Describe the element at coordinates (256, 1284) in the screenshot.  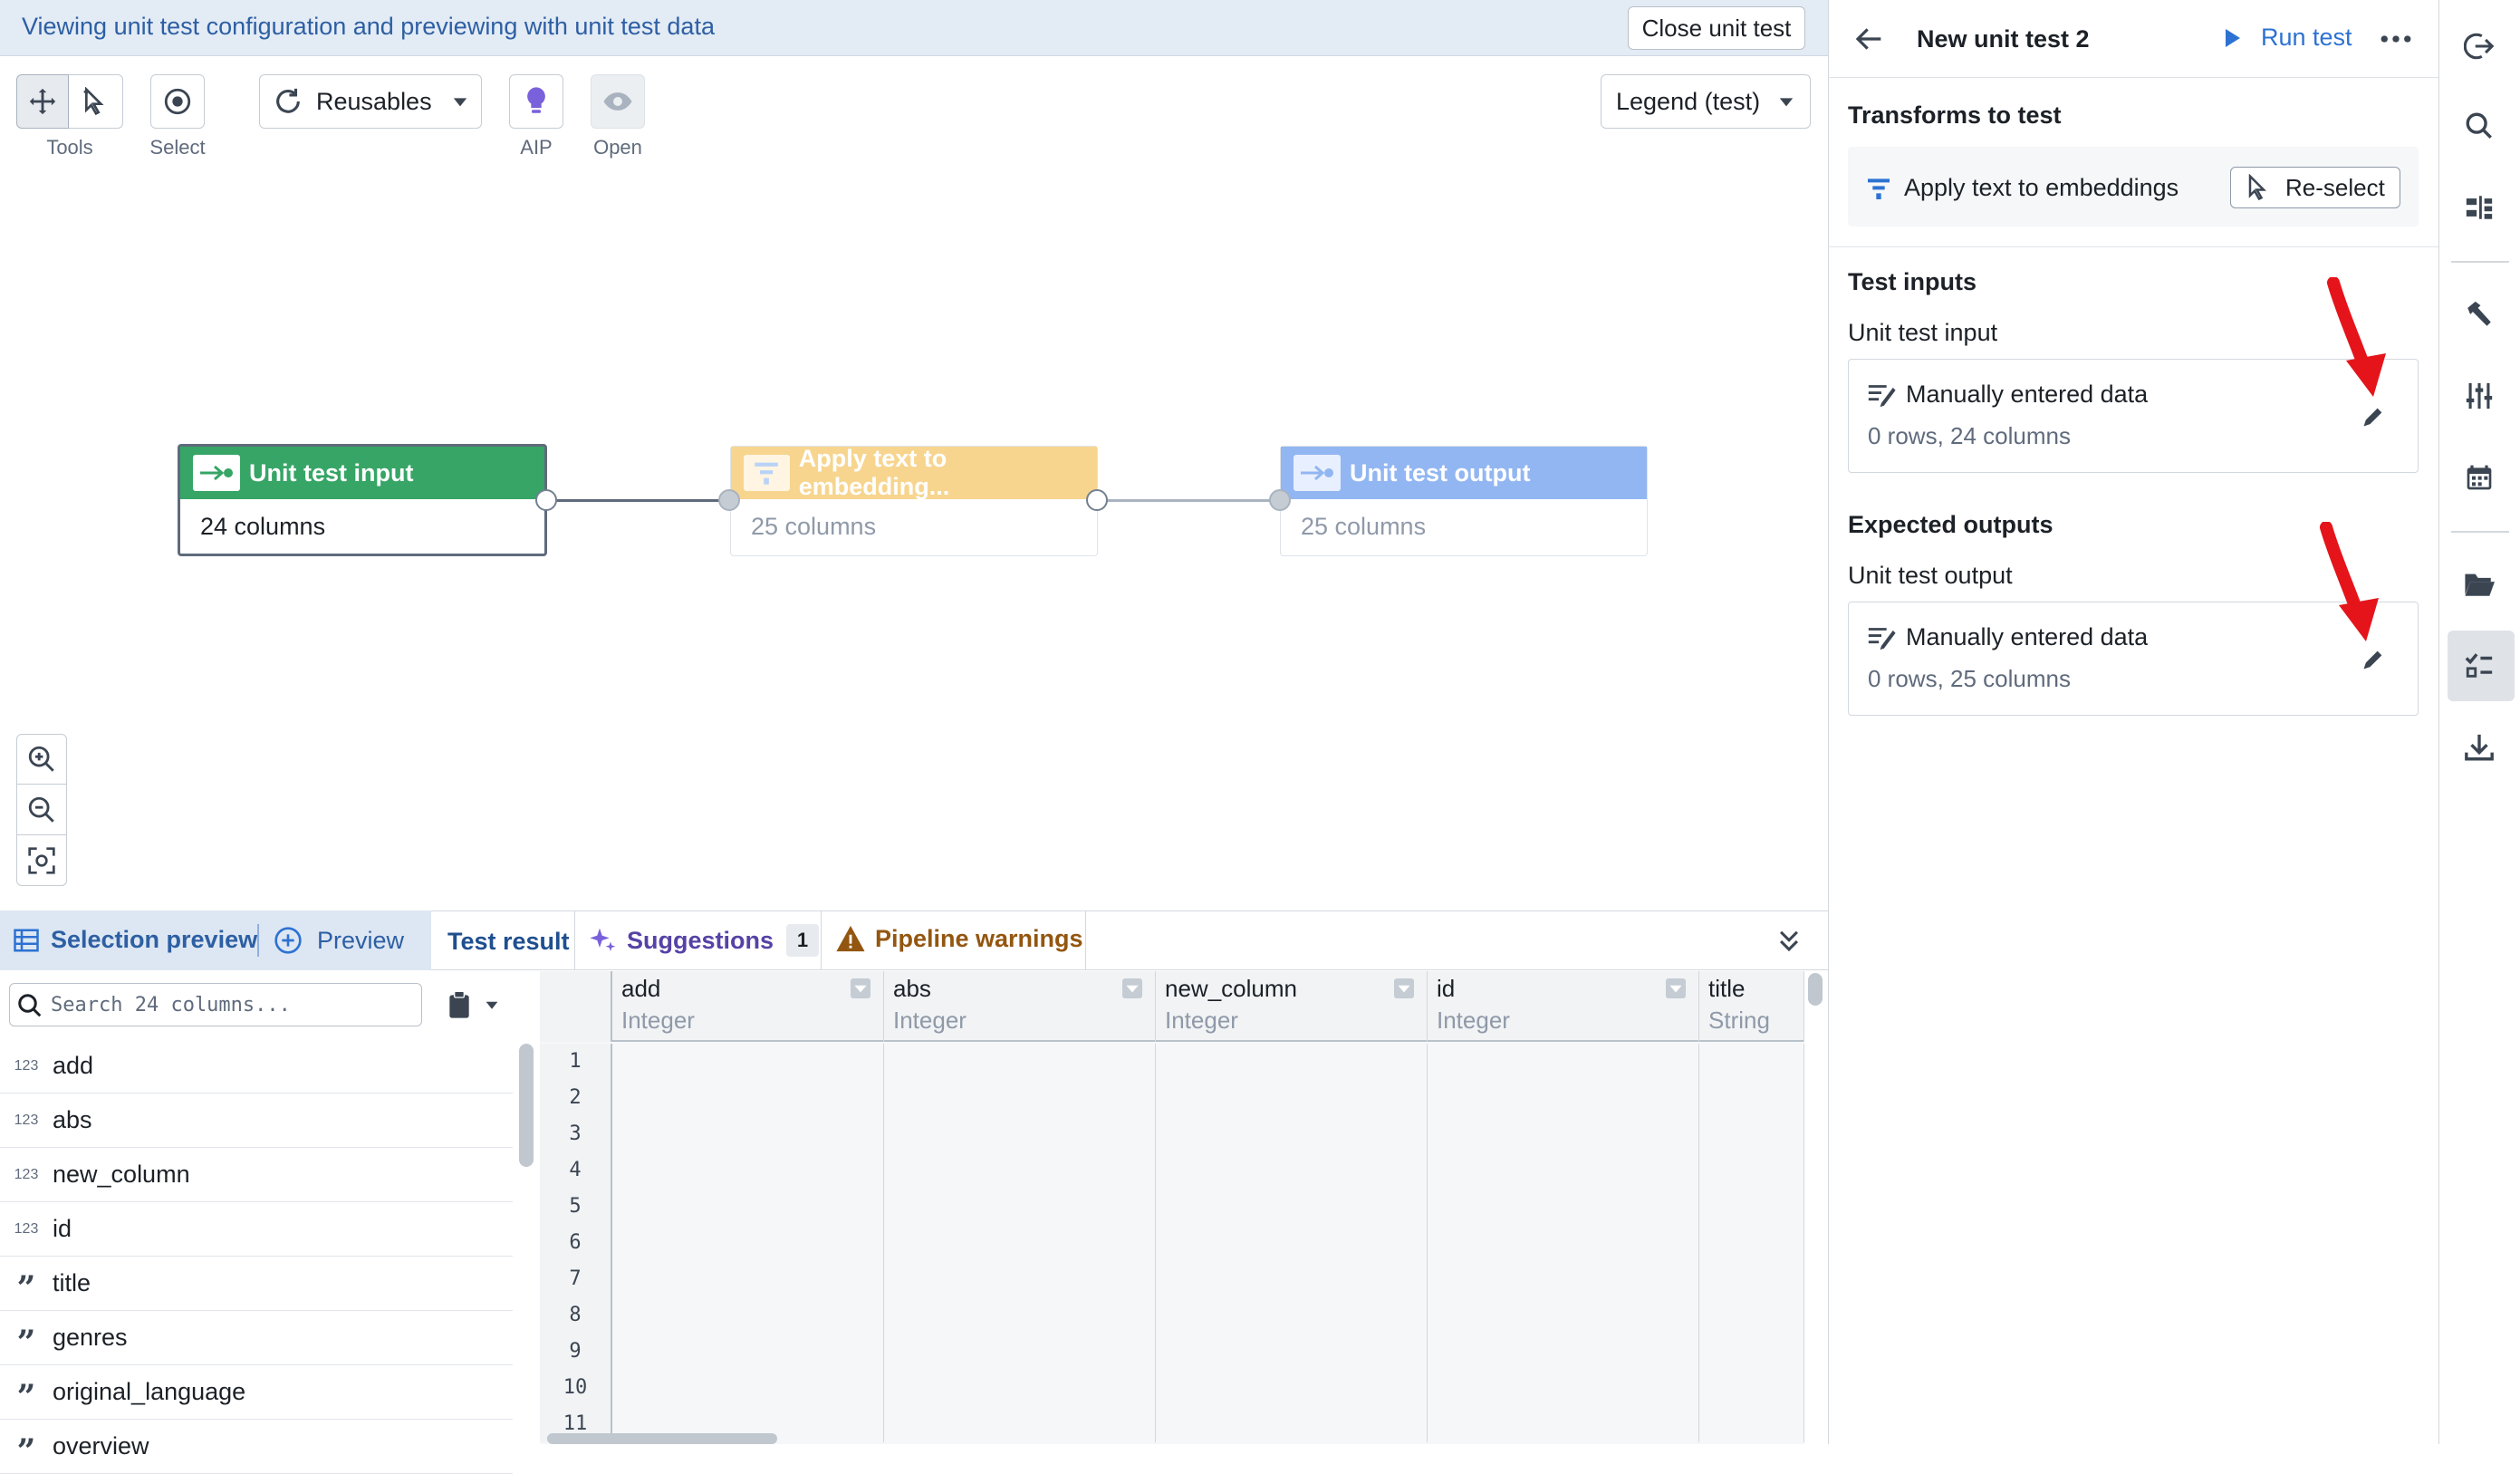
I see `column-list-item: ” title` at that location.